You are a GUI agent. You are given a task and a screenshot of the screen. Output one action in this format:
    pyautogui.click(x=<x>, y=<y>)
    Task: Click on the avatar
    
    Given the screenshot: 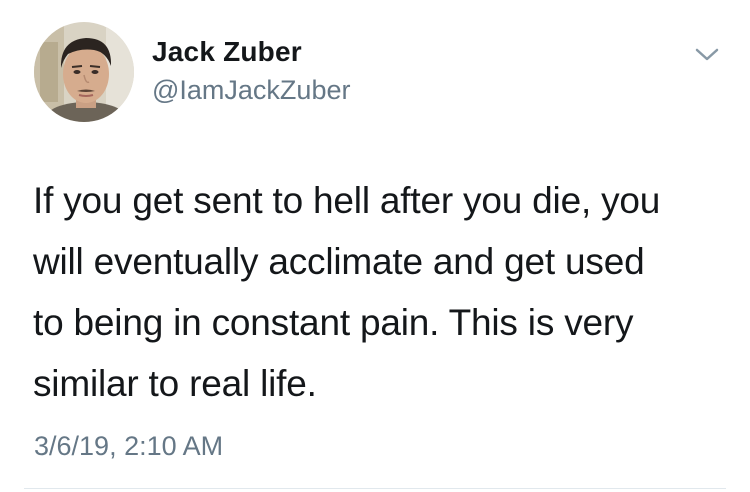 What is the action you would take?
    pyautogui.click(x=84, y=72)
    